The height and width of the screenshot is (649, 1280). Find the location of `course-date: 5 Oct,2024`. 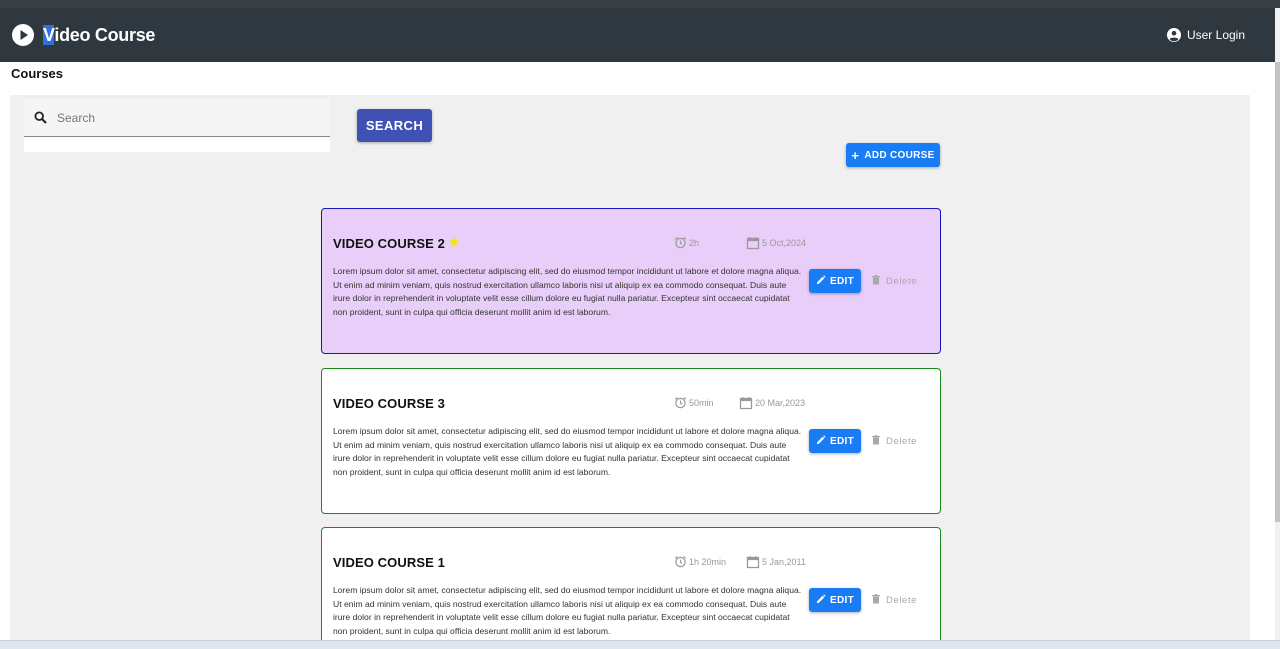

course-date: 5 Oct,2024 is located at coordinates (776, 243).